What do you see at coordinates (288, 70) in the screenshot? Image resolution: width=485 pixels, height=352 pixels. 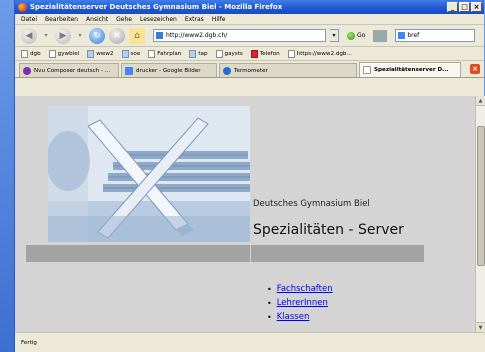 I see `tab-termometer: Termometer` at bounding box center [288, 70].